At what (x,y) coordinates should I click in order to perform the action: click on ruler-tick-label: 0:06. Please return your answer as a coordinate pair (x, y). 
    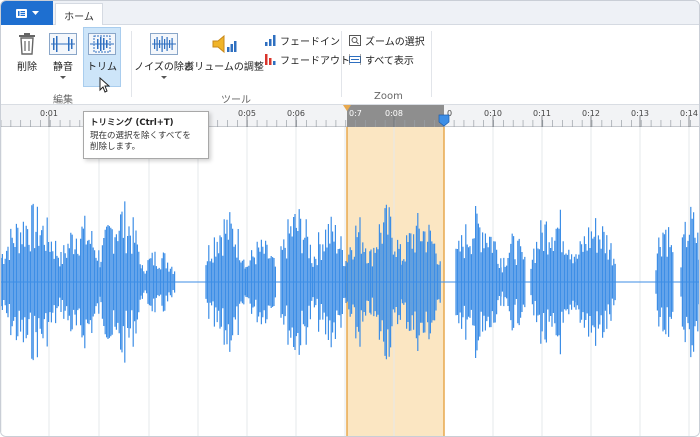
    Looking at the image, I should click on (296, 113).